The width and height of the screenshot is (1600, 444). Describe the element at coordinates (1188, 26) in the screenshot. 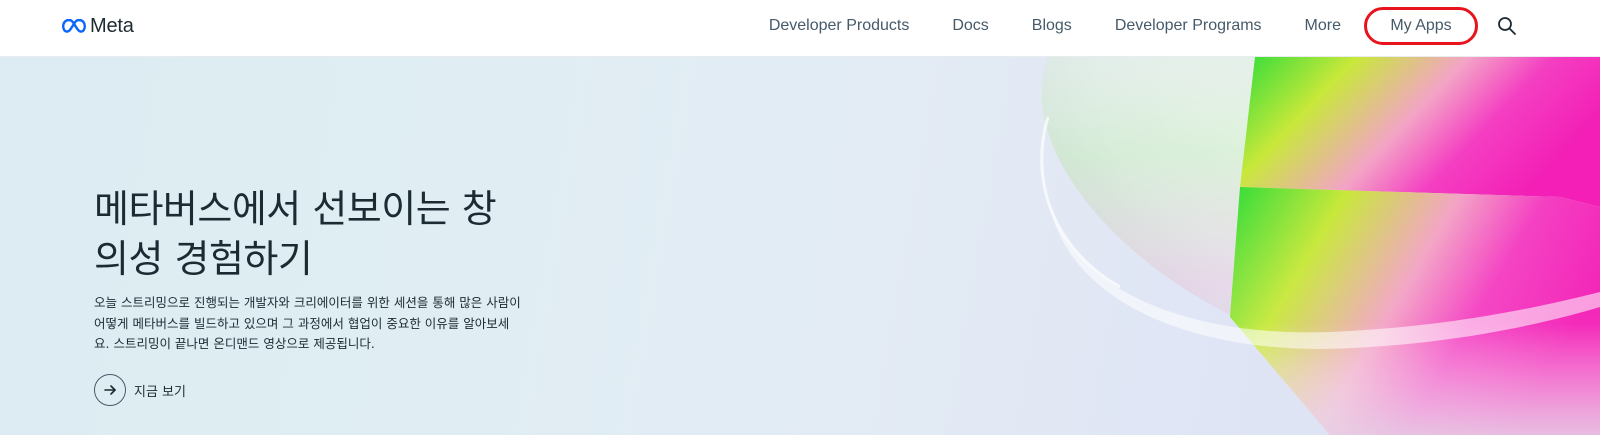

I see `nav-developer-programs: Developer Programs` at that location.